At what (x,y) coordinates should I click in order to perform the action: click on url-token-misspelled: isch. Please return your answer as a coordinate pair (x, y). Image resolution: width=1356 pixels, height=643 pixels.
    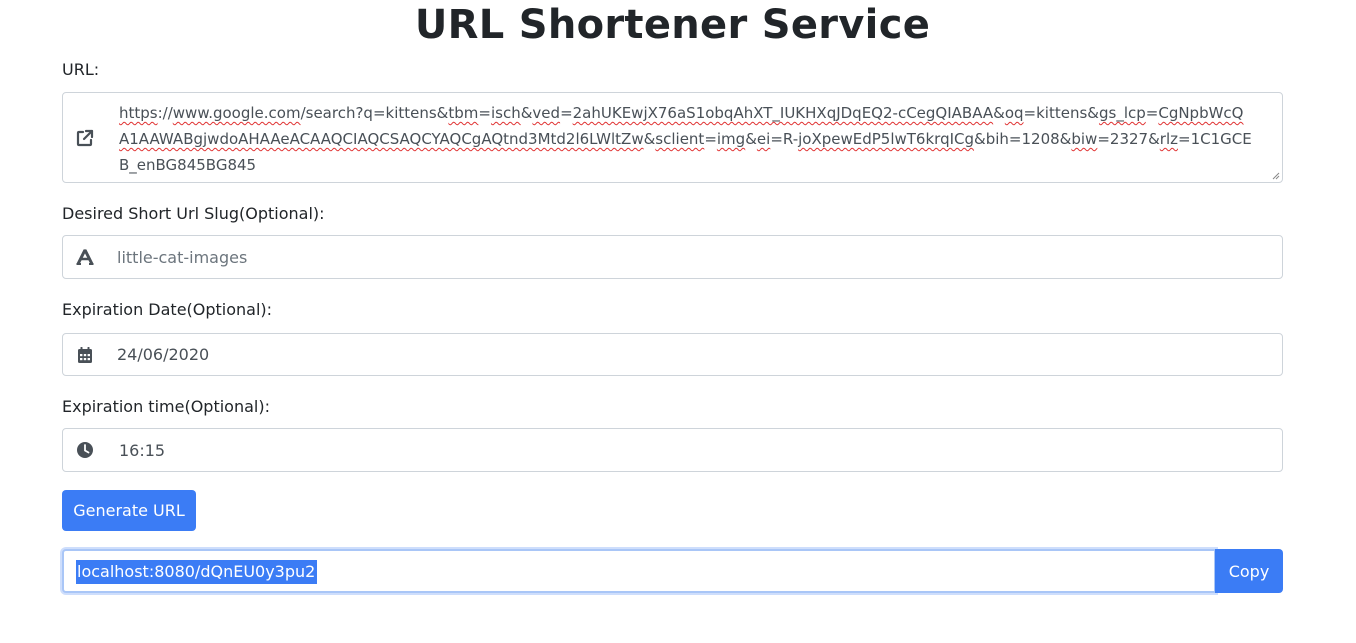
    Looking at the image, I should click on (505, 113).